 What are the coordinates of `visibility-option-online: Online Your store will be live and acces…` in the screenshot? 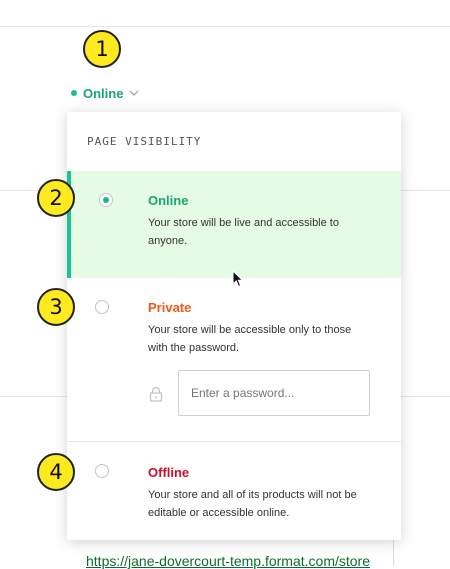 It's located at (234, 224).